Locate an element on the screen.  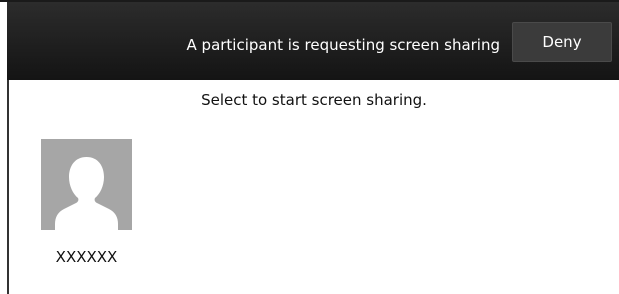
deny-button: Deny is located at coordinates (562, 42).